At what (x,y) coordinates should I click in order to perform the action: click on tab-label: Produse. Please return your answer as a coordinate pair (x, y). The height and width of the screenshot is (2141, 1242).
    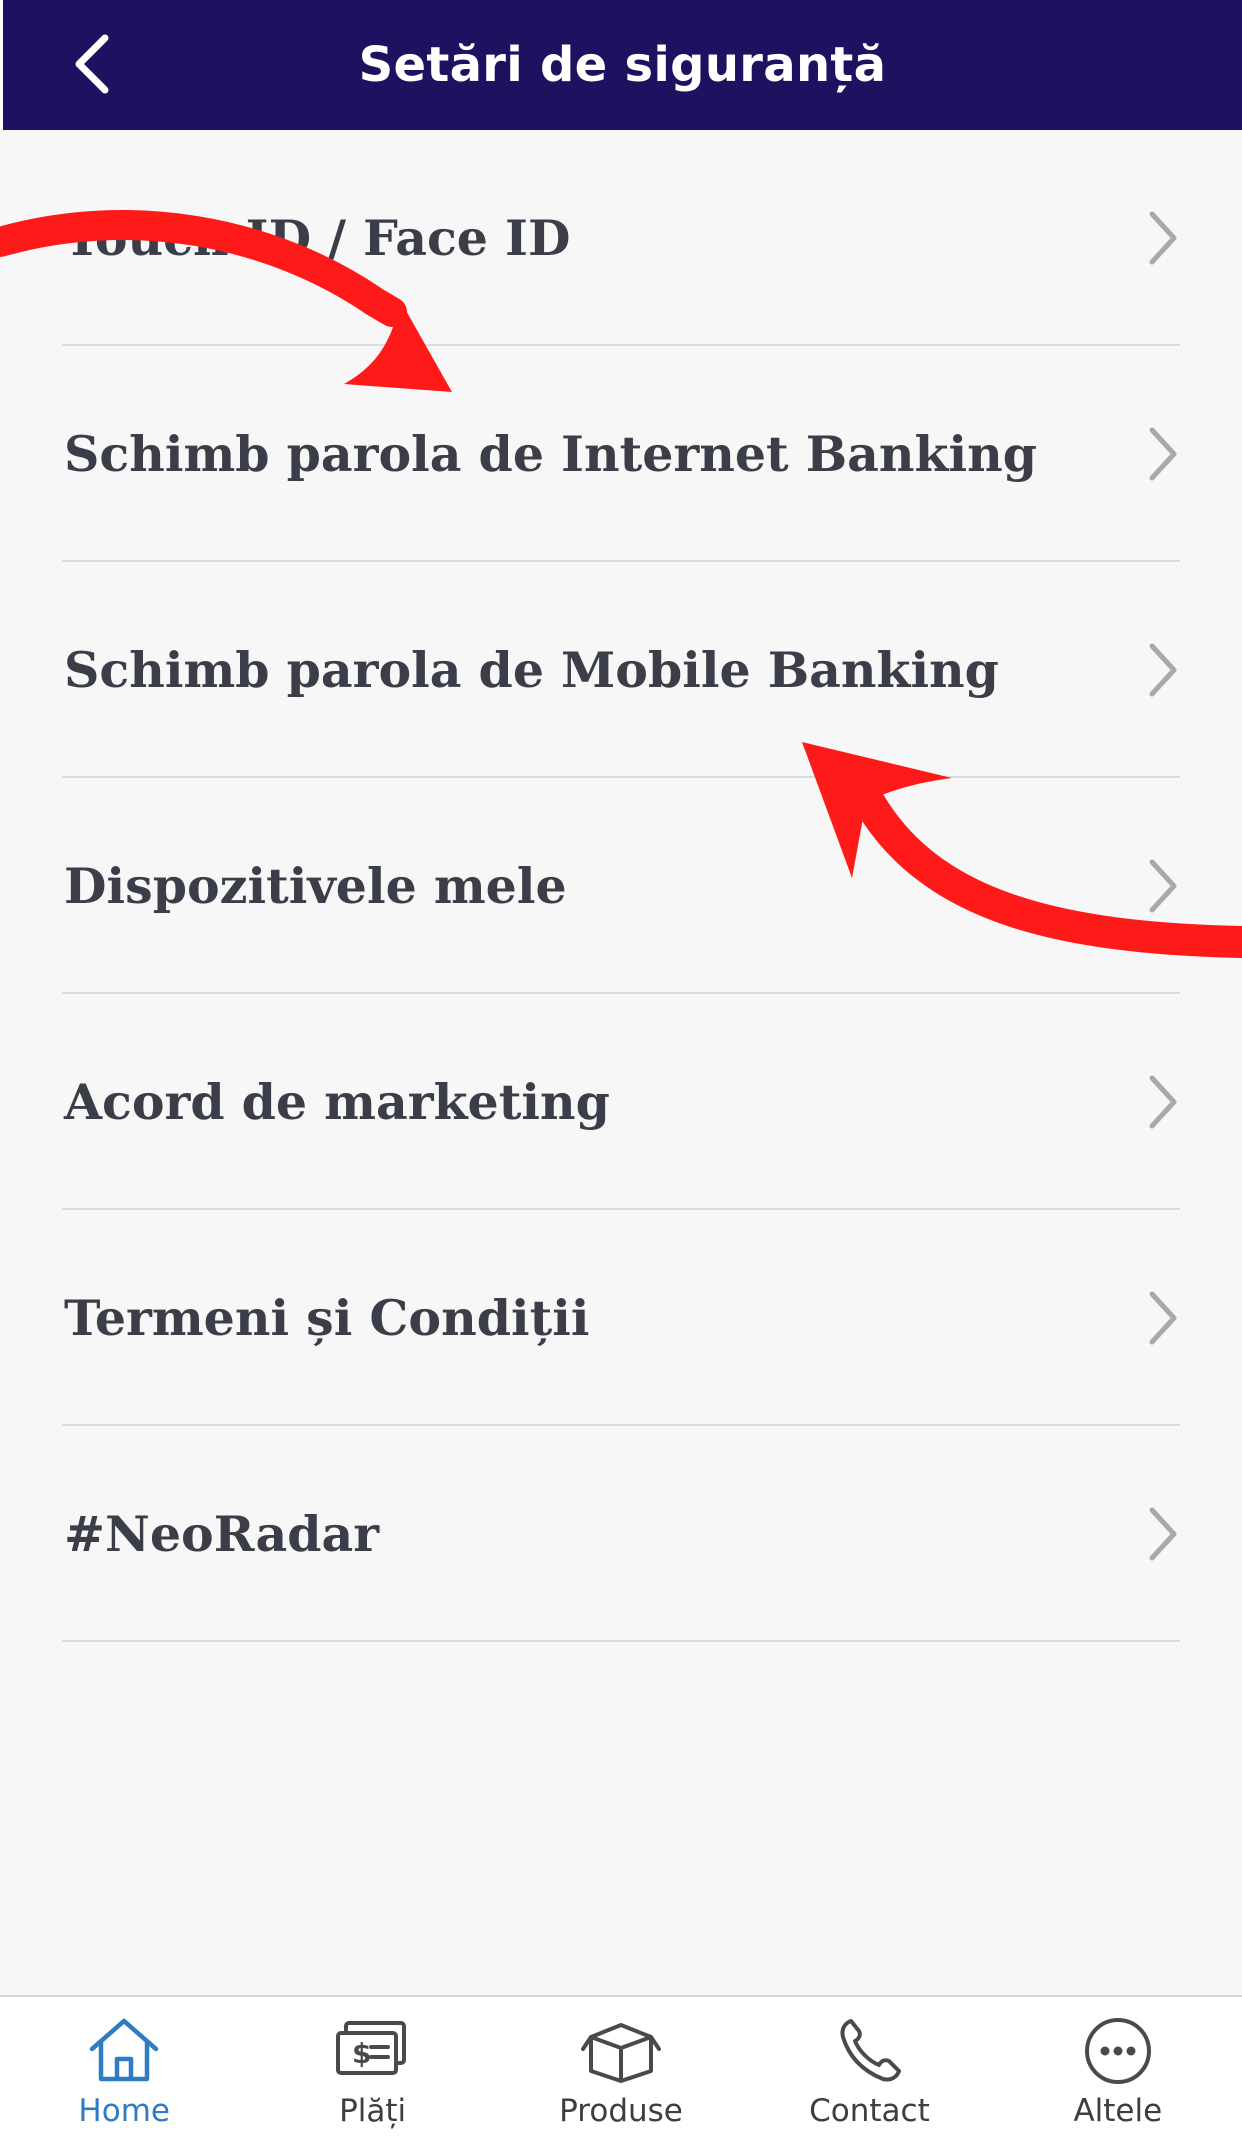
    Looking at the image, I should click on (621, 2111).